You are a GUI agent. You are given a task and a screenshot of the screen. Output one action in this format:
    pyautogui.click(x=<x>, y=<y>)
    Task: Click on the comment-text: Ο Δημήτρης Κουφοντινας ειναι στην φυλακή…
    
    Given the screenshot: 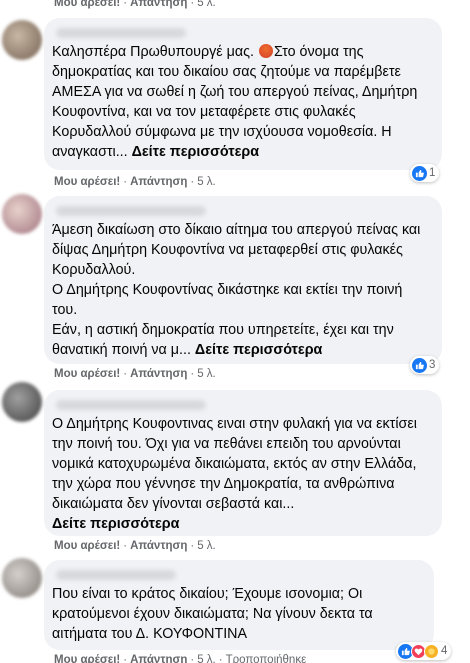 What is the action you would take?
    pyautogui.click(x=234, y=474)
    